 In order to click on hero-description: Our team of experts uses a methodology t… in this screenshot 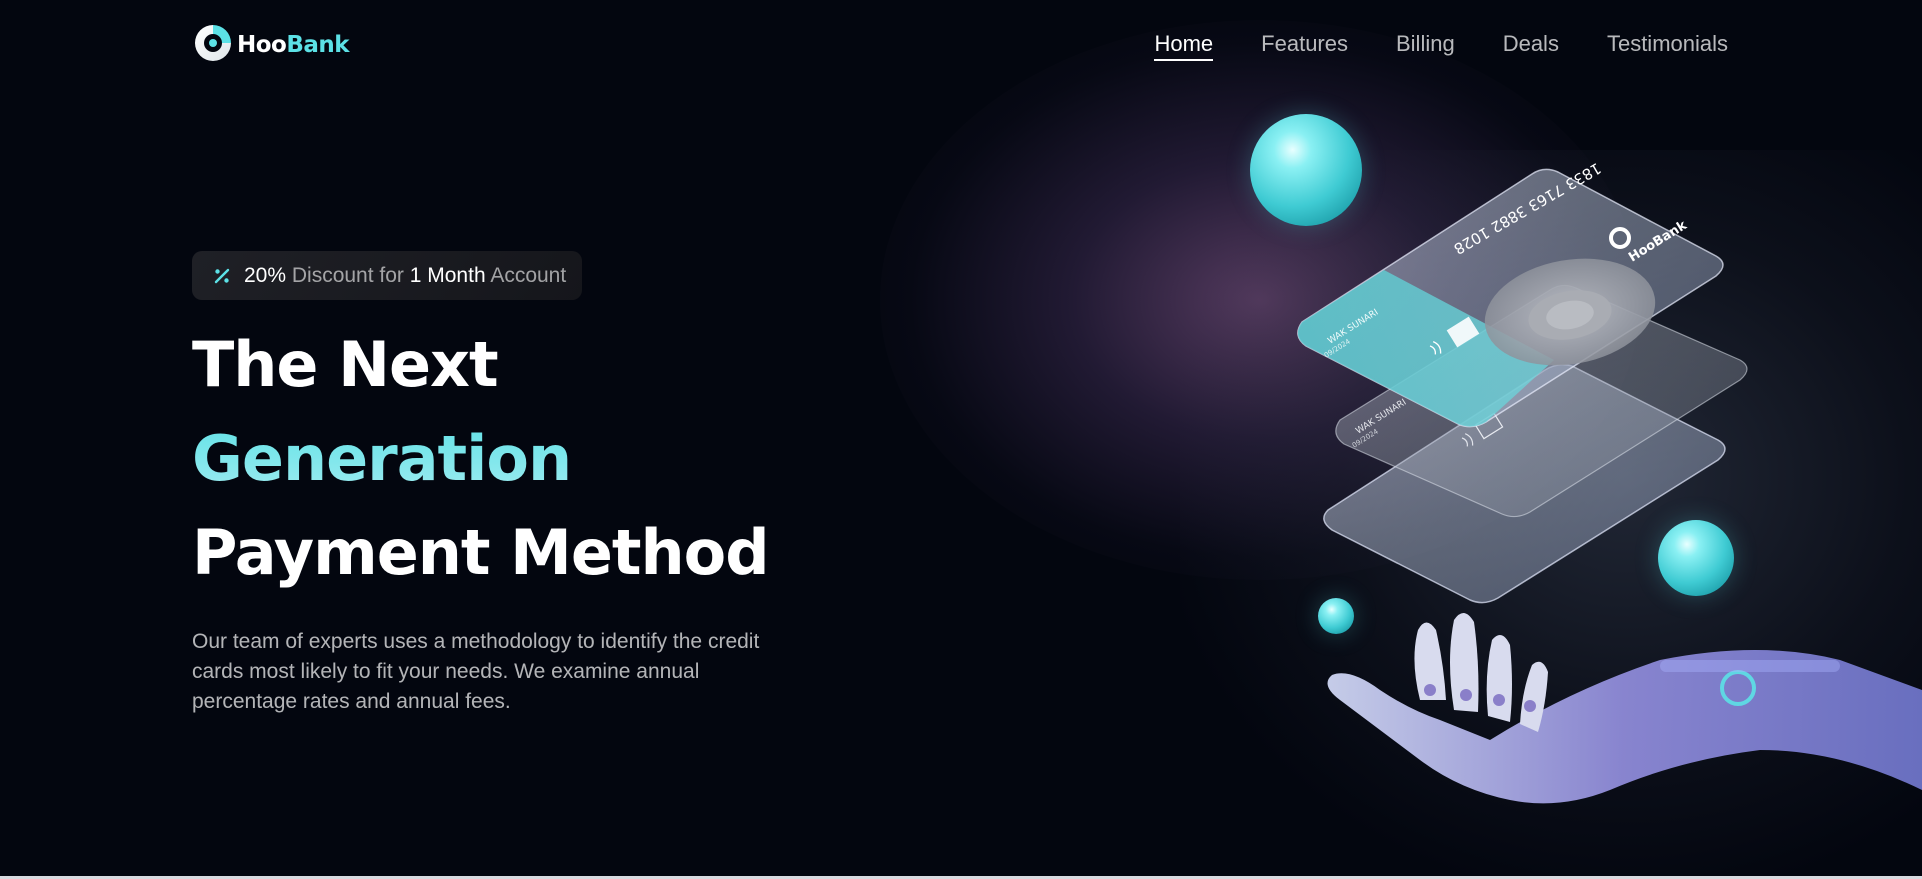, I will do `click(476, 671)`.